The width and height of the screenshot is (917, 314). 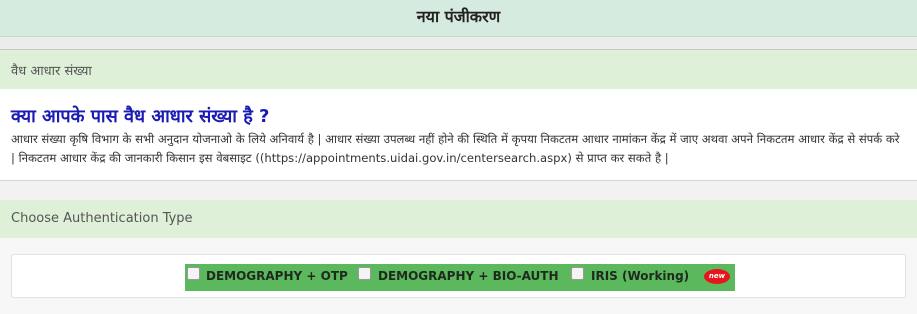 I want to click on page-title: नया पंजीकरण, so click(x=458, y=16).